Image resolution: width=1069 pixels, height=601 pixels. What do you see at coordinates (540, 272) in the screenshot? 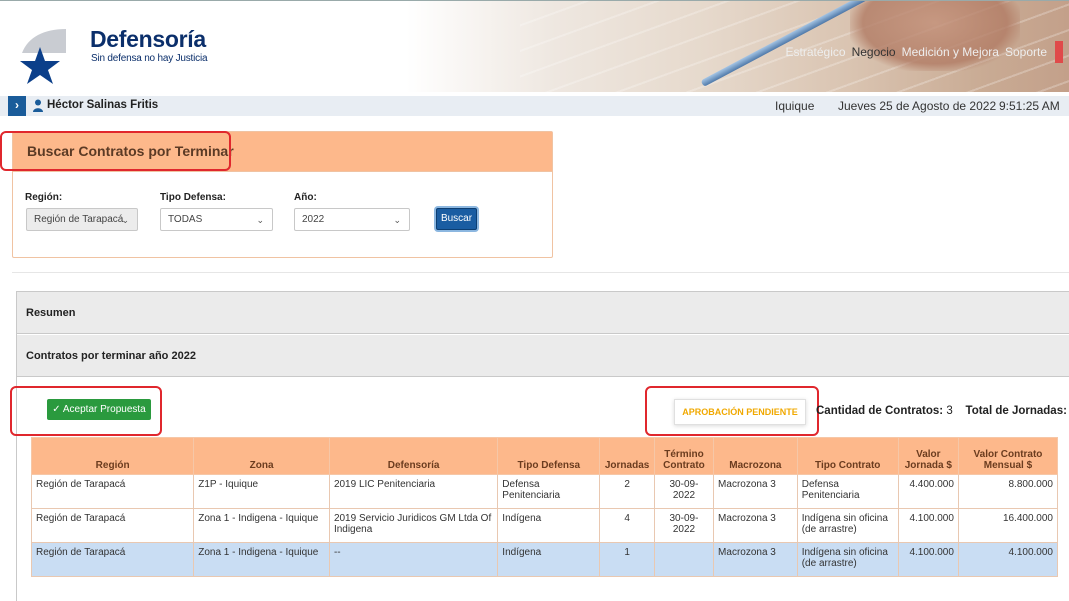
I see `section-divider` at bounding box center [540, 272].